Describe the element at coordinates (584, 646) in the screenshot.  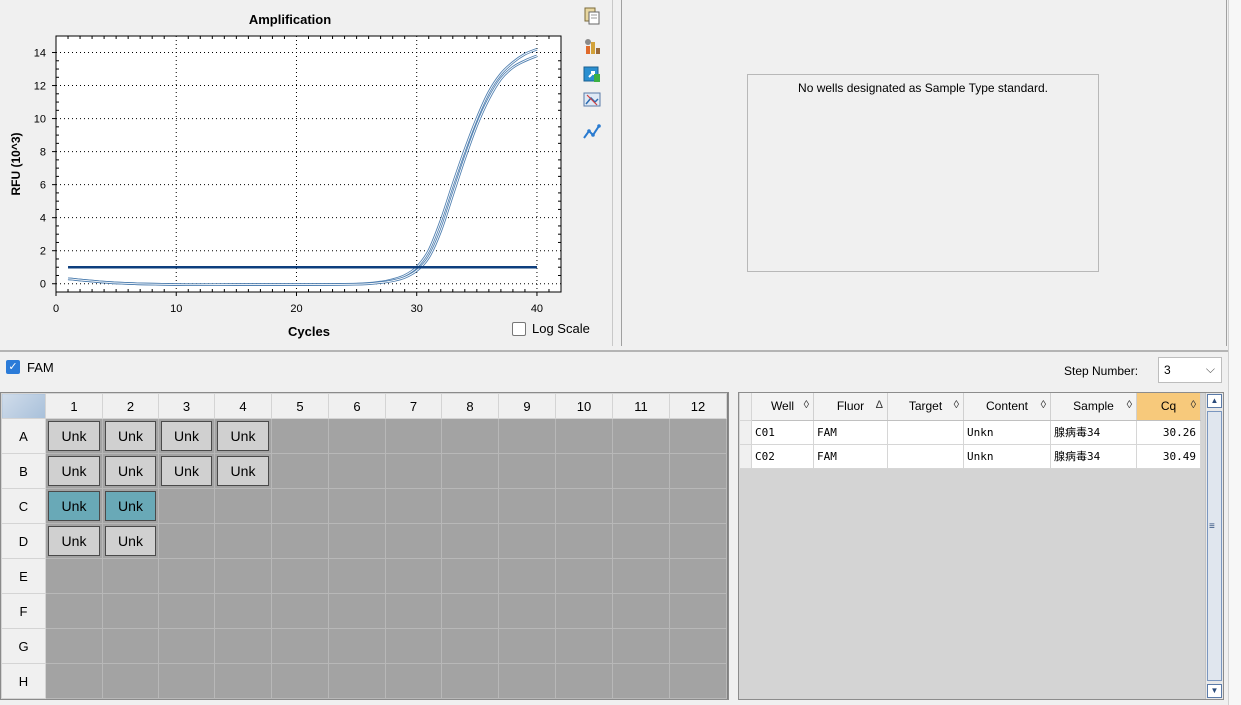
I see `plate-cell-G10` at that location.